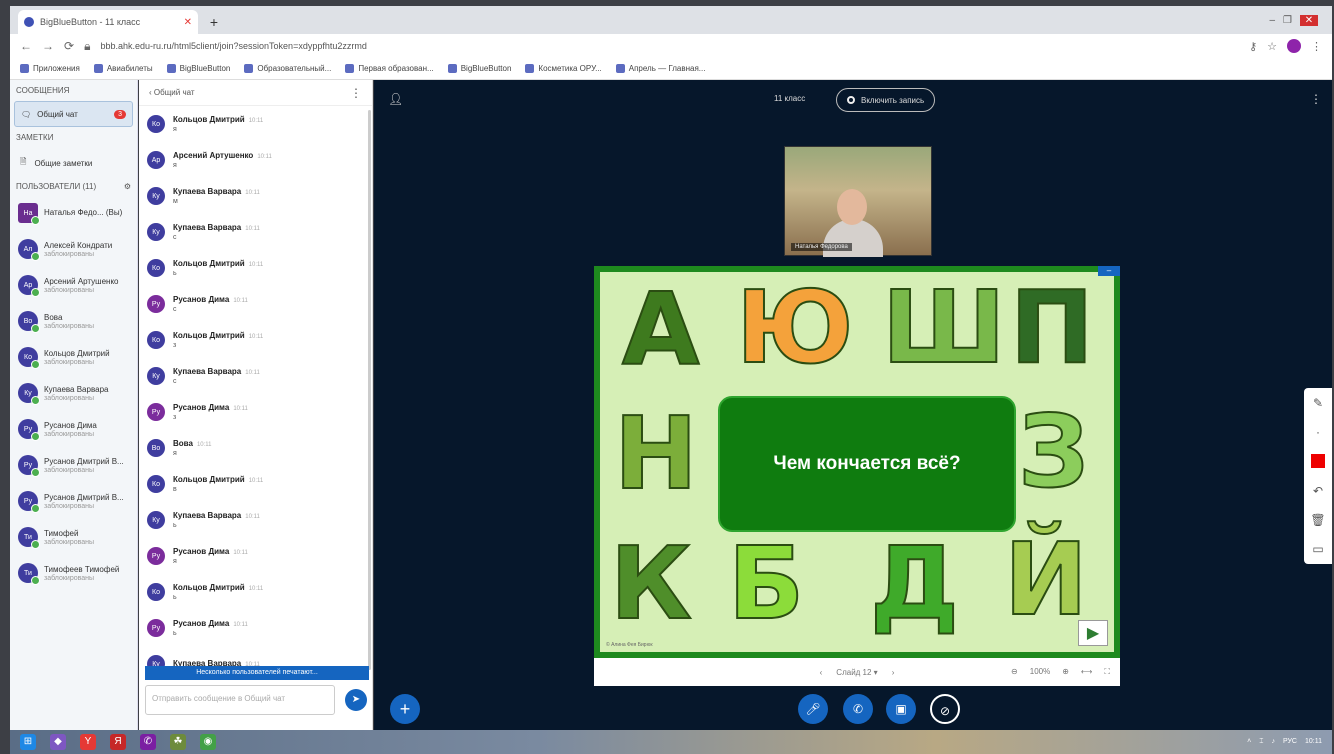 This screenshot has width=1334, height=754. I want to click on star-icon: ☆, so click(1272, 46).